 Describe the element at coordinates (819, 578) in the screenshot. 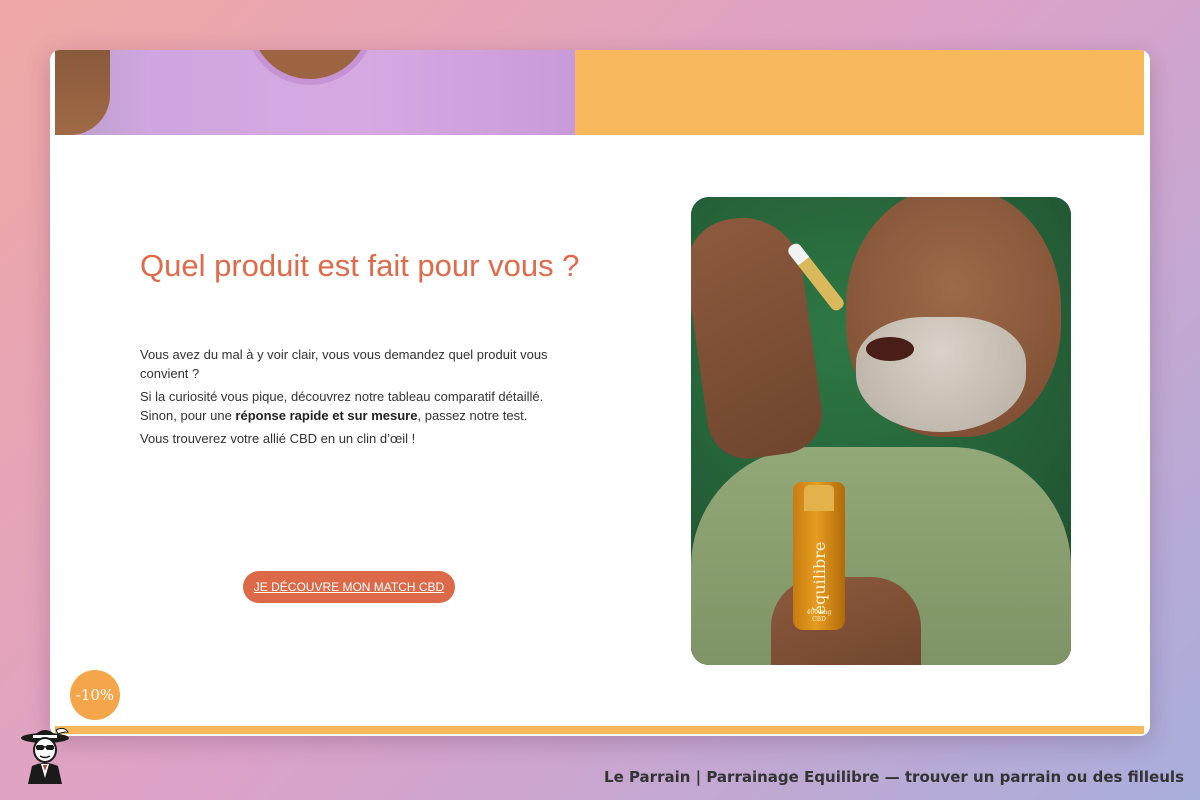

I see `bottle-brand: équilibre` at that location.